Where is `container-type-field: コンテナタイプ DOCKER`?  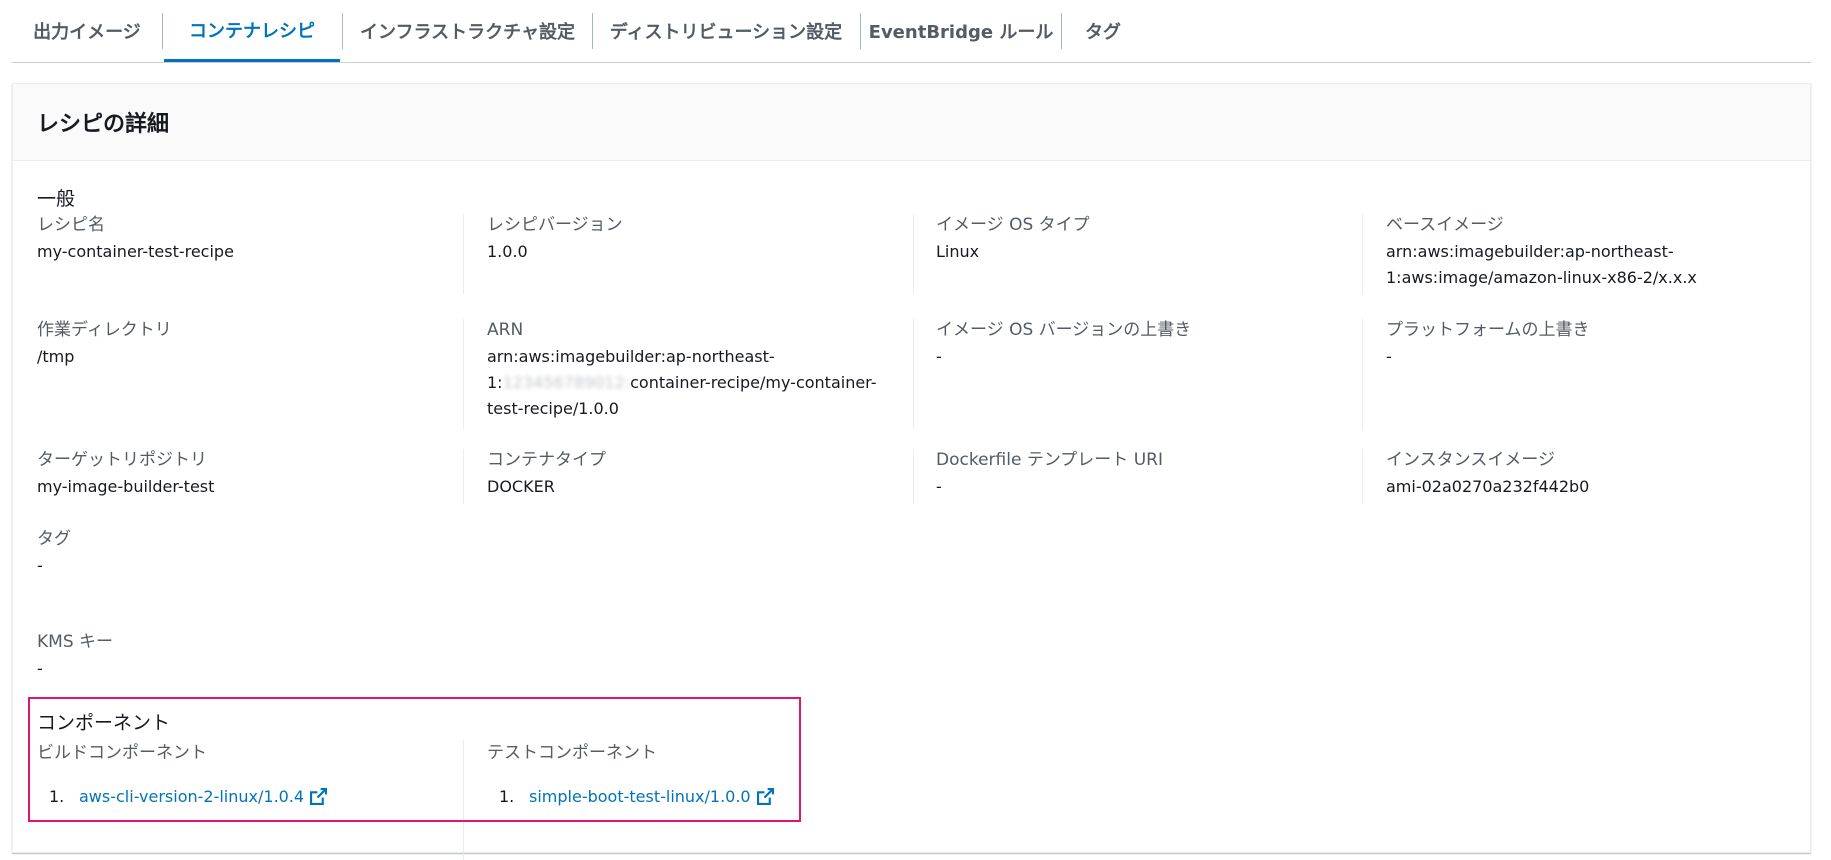 container-type-field: コンテナタイプ DOCKER is located at coordinates (546, 473).